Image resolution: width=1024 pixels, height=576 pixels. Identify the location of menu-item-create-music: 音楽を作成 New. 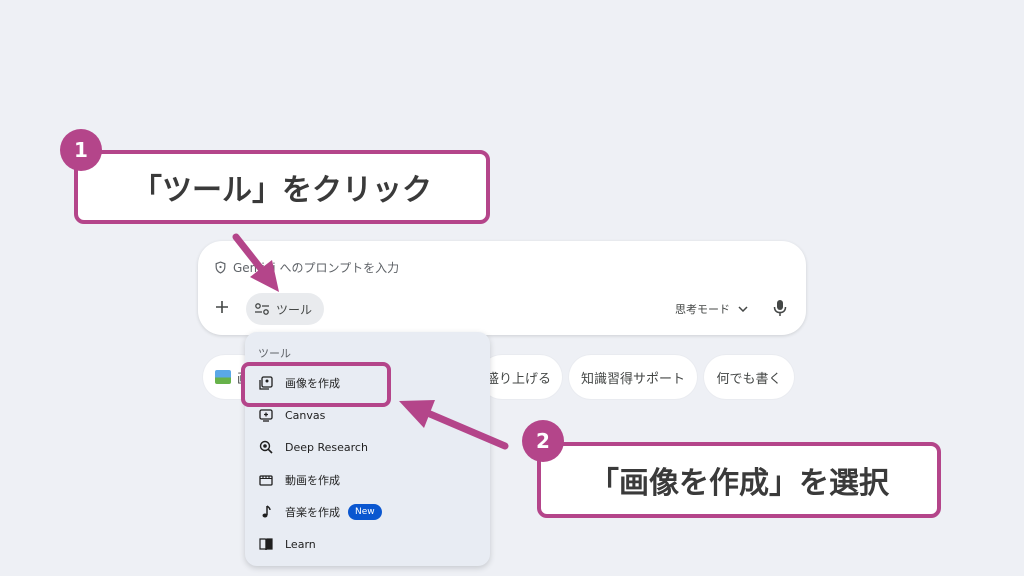
(320, 512).